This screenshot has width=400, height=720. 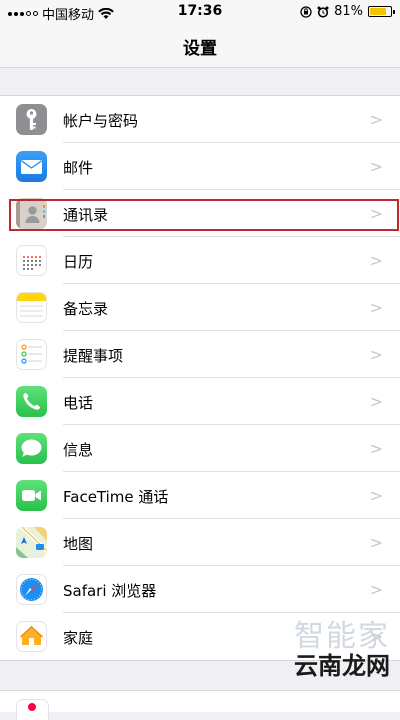 What do you see at coordinates (378, 11) in the screenshot?
I see `battery-level` at bounding box center [378, 11].